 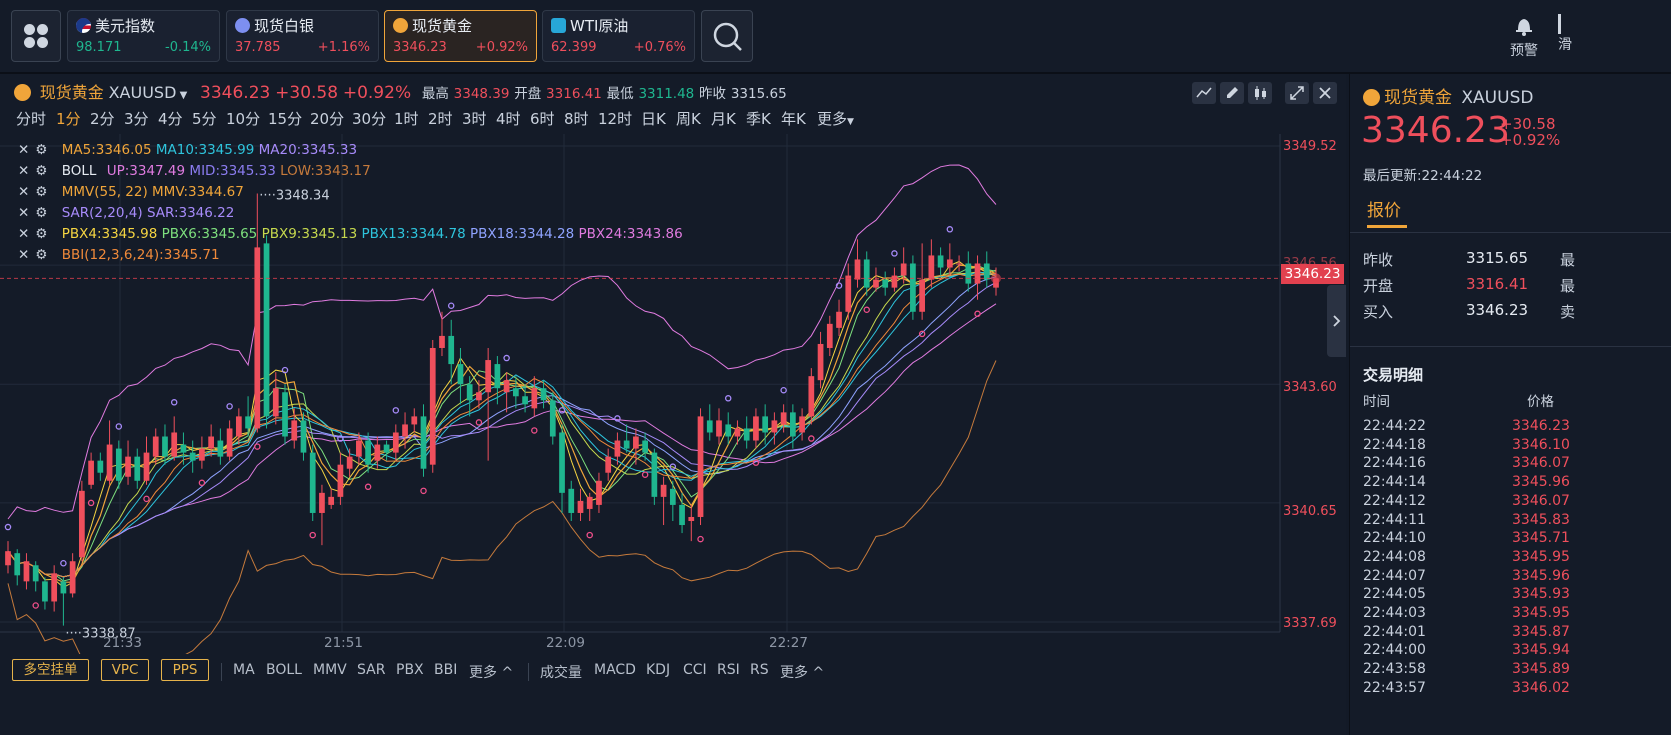 What do you see at coordinates (1394, 482) in the screenshot?
I see `trade-time: 22:44:14` at bounding box center [1394, 482].